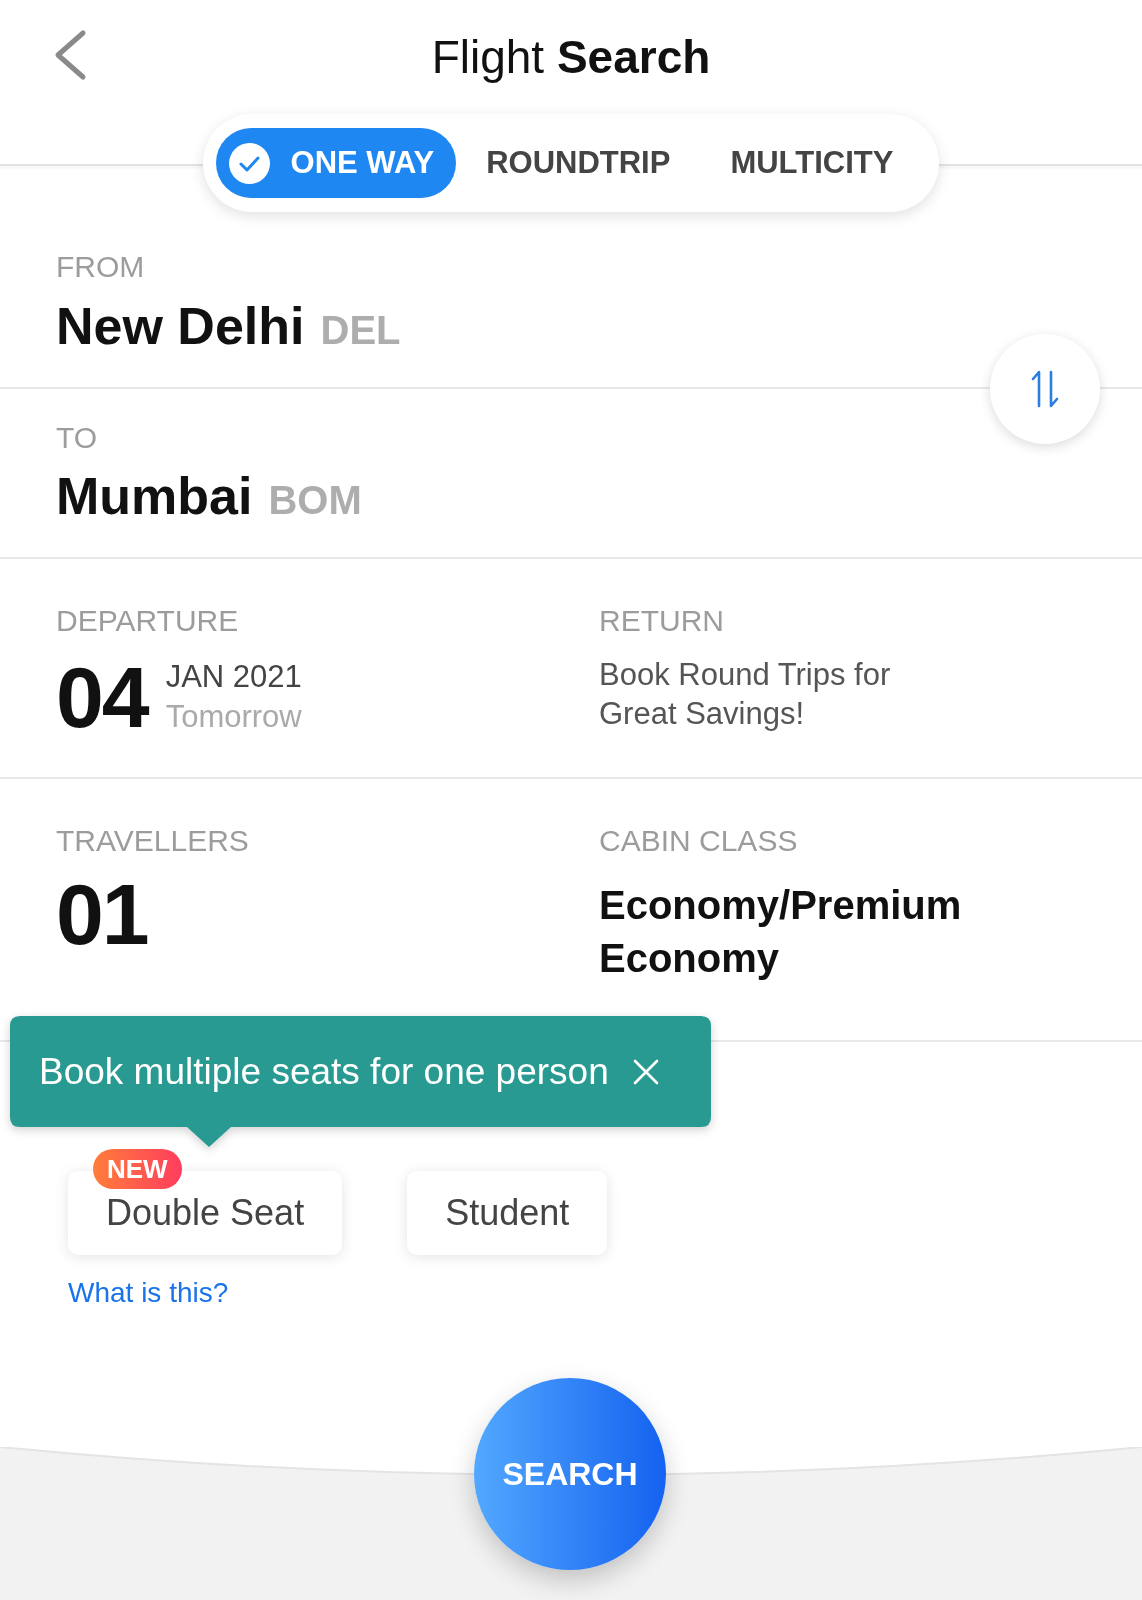  I want to click on airport-code: BOM, so click(315, 500).